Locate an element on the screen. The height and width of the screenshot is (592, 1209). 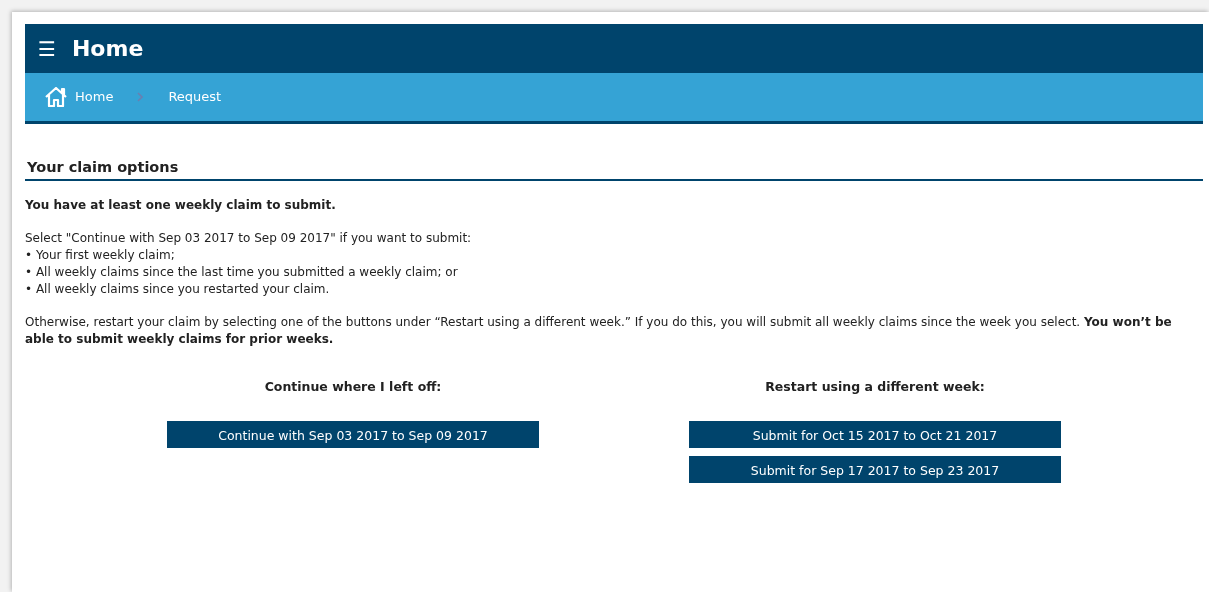
bullet-item: • All weekly claims since you restarted your claim. is located at coordinates (178, 289).